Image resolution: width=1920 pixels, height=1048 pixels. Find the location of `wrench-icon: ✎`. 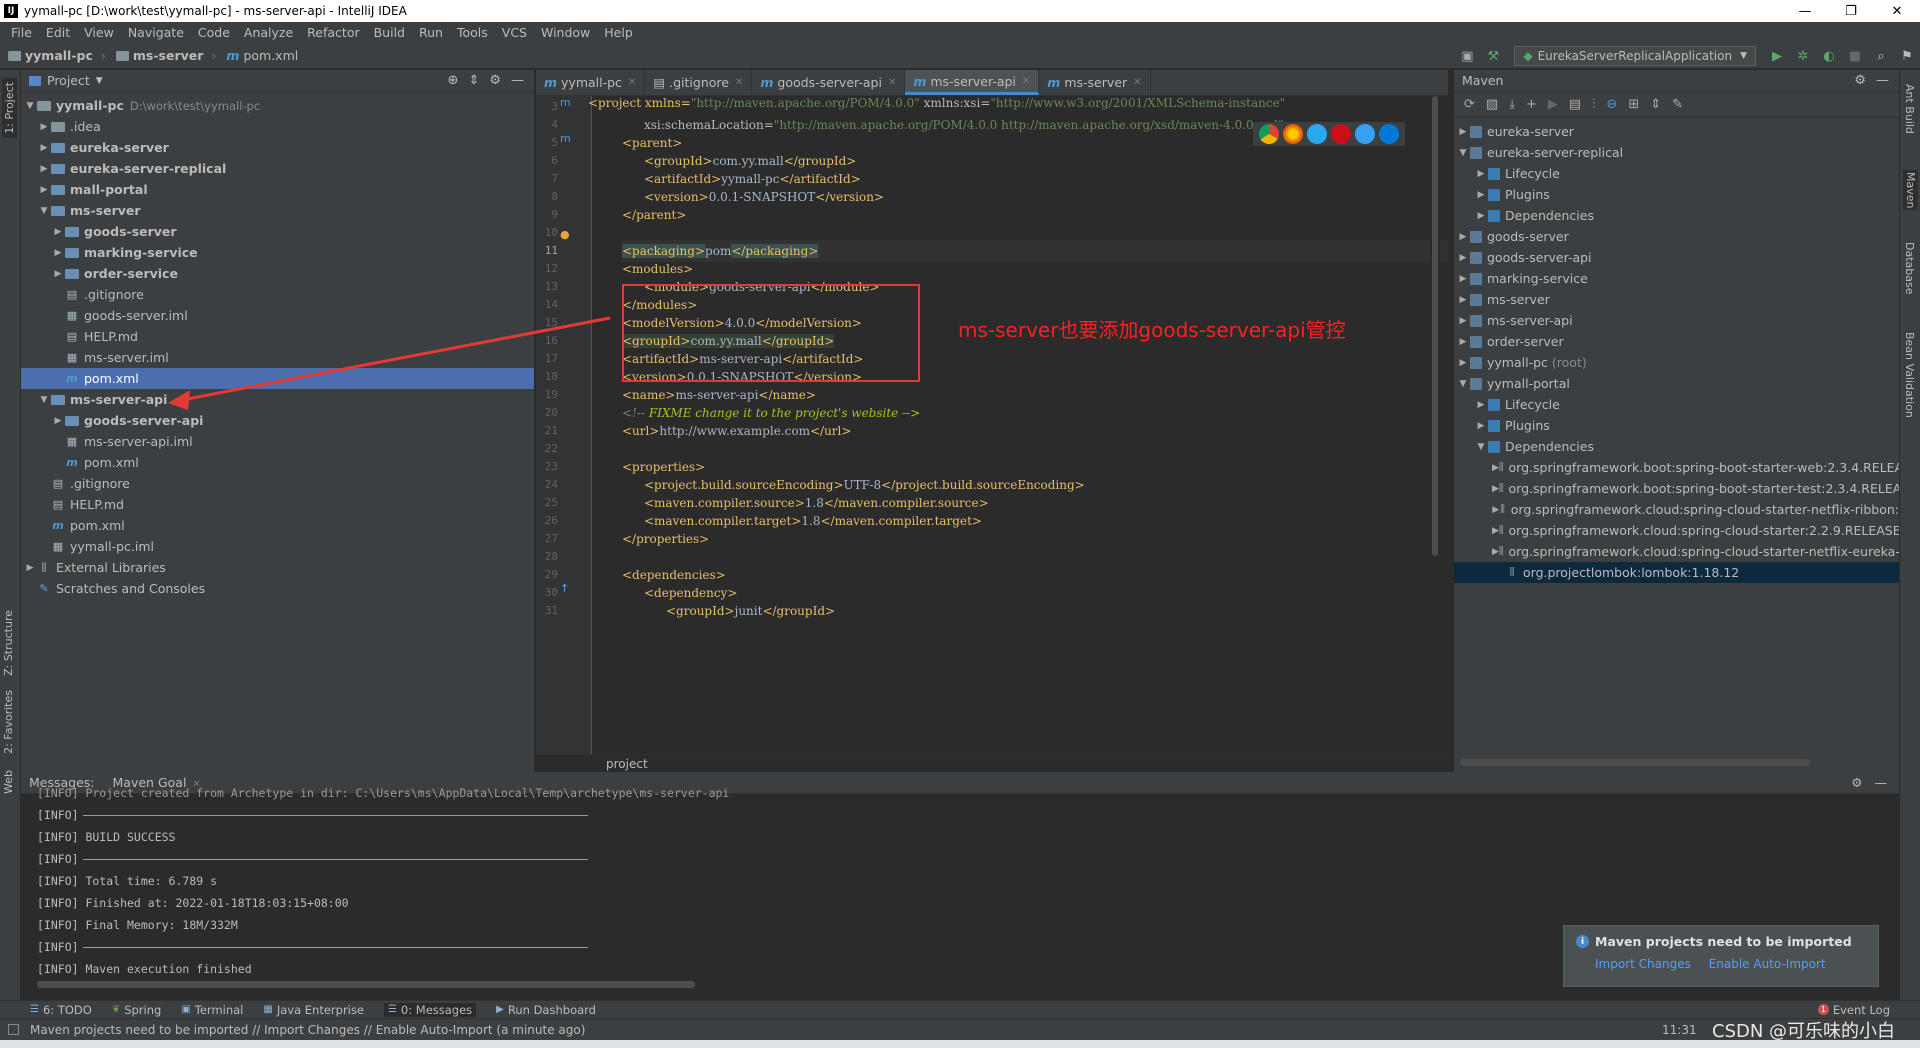

wrench-icon: ✎ is located at coordinates (1677, 104).